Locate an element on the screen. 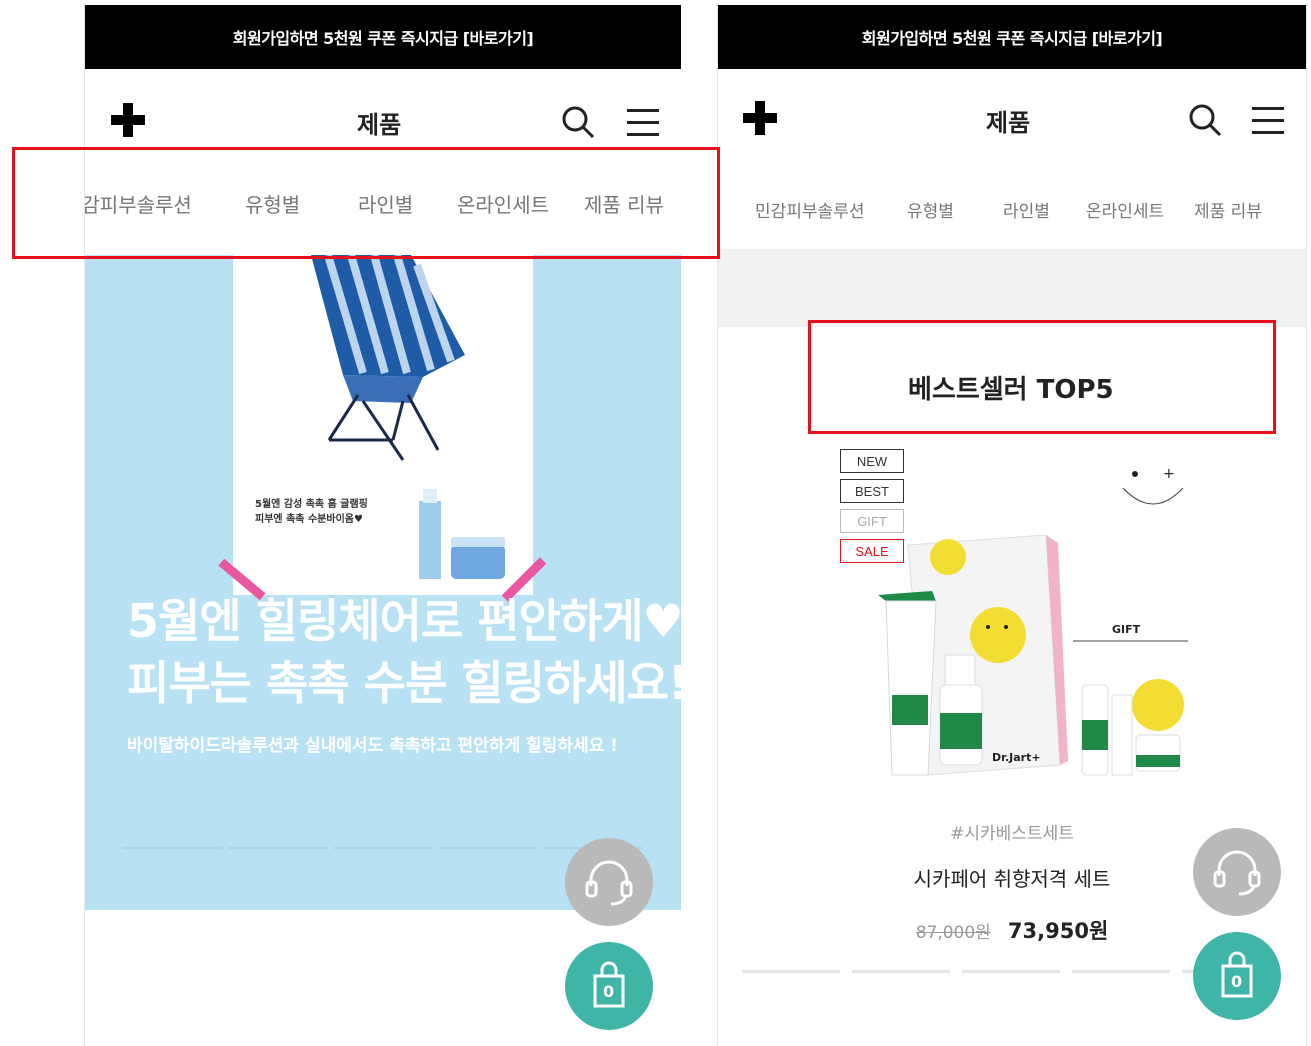 This screenshot has width=1311, height=1046. hero-poster-image: 5월엔 감성 촉촉 홈 글램핑 피부엔 촉촉 수분바이옴♥ is located at coordinates (383, 424).